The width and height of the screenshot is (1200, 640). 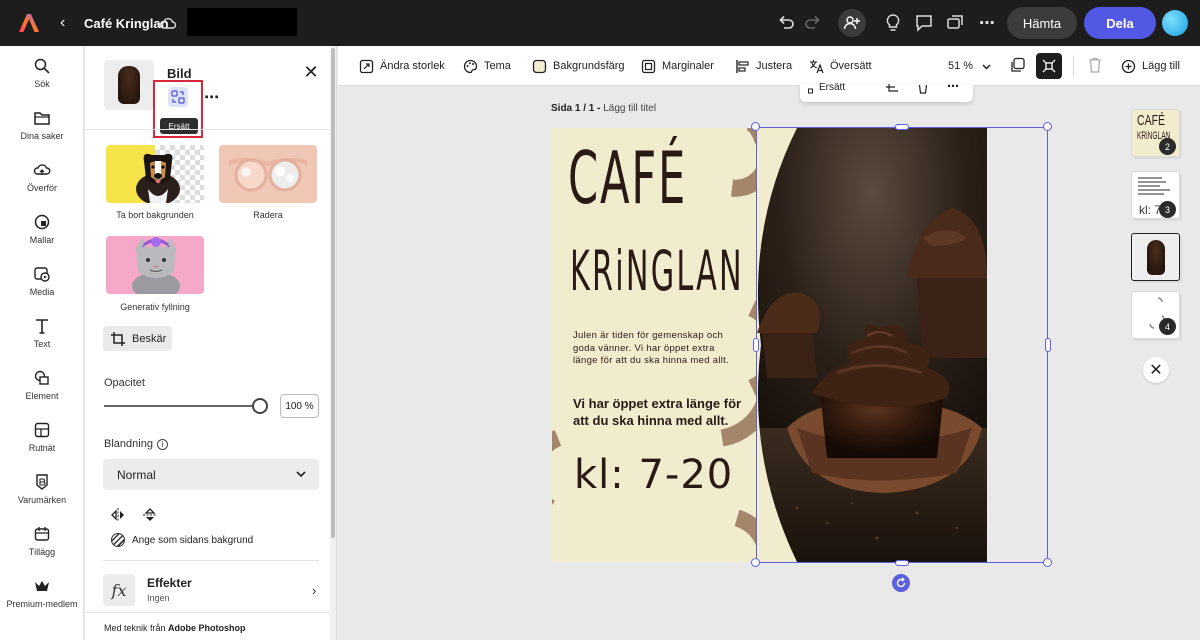 I want to click on resize-handle-top-left, so click(x=755, y=126).